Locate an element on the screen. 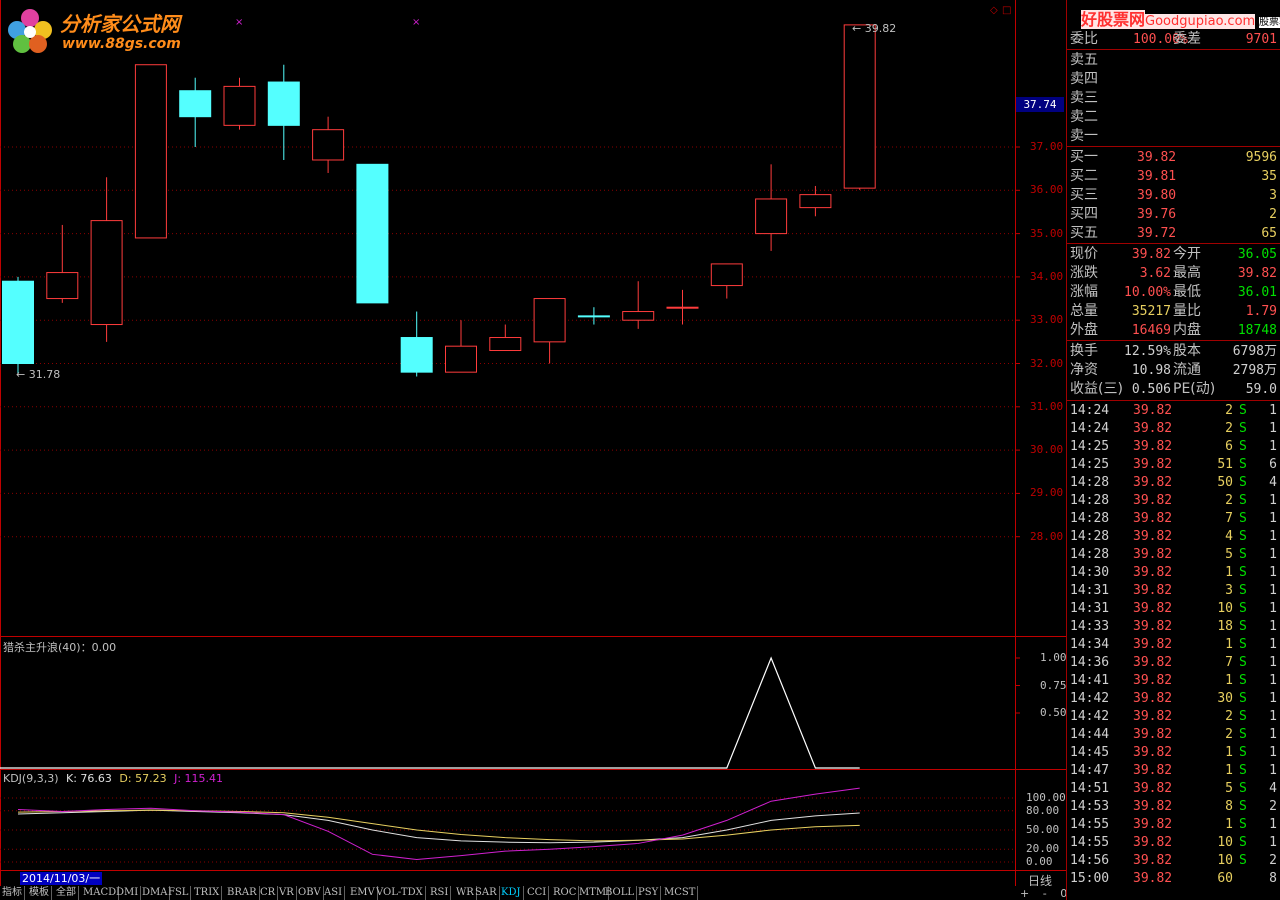  tab-brar: BRAR is located at coordinates (242, 893).